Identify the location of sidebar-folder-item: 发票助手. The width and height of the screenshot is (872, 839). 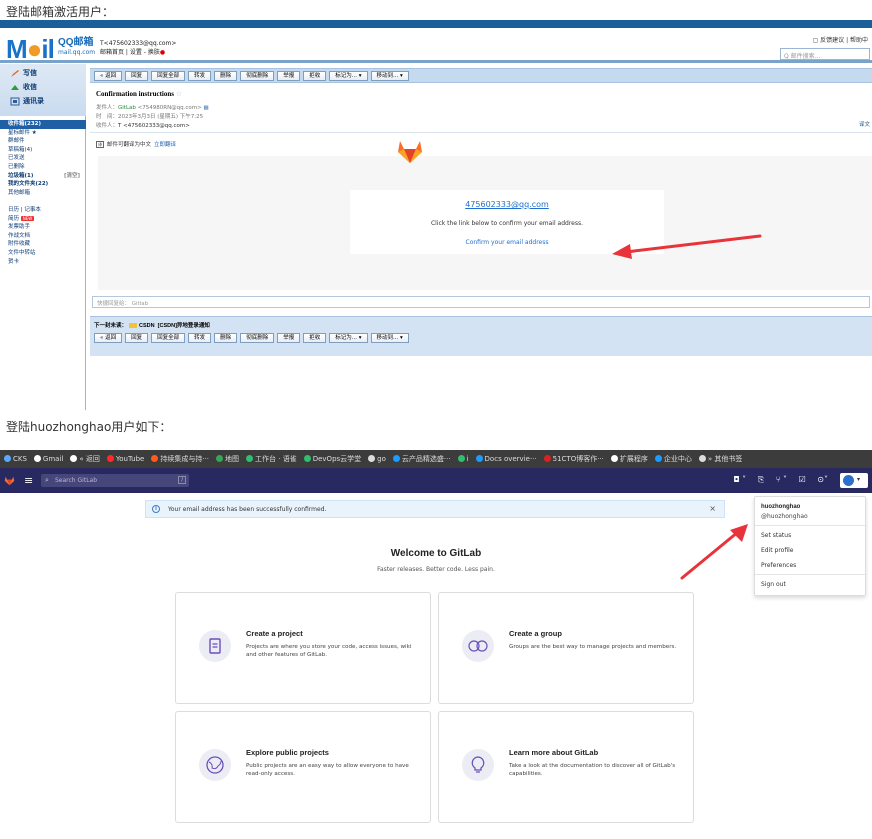
(43, 227).